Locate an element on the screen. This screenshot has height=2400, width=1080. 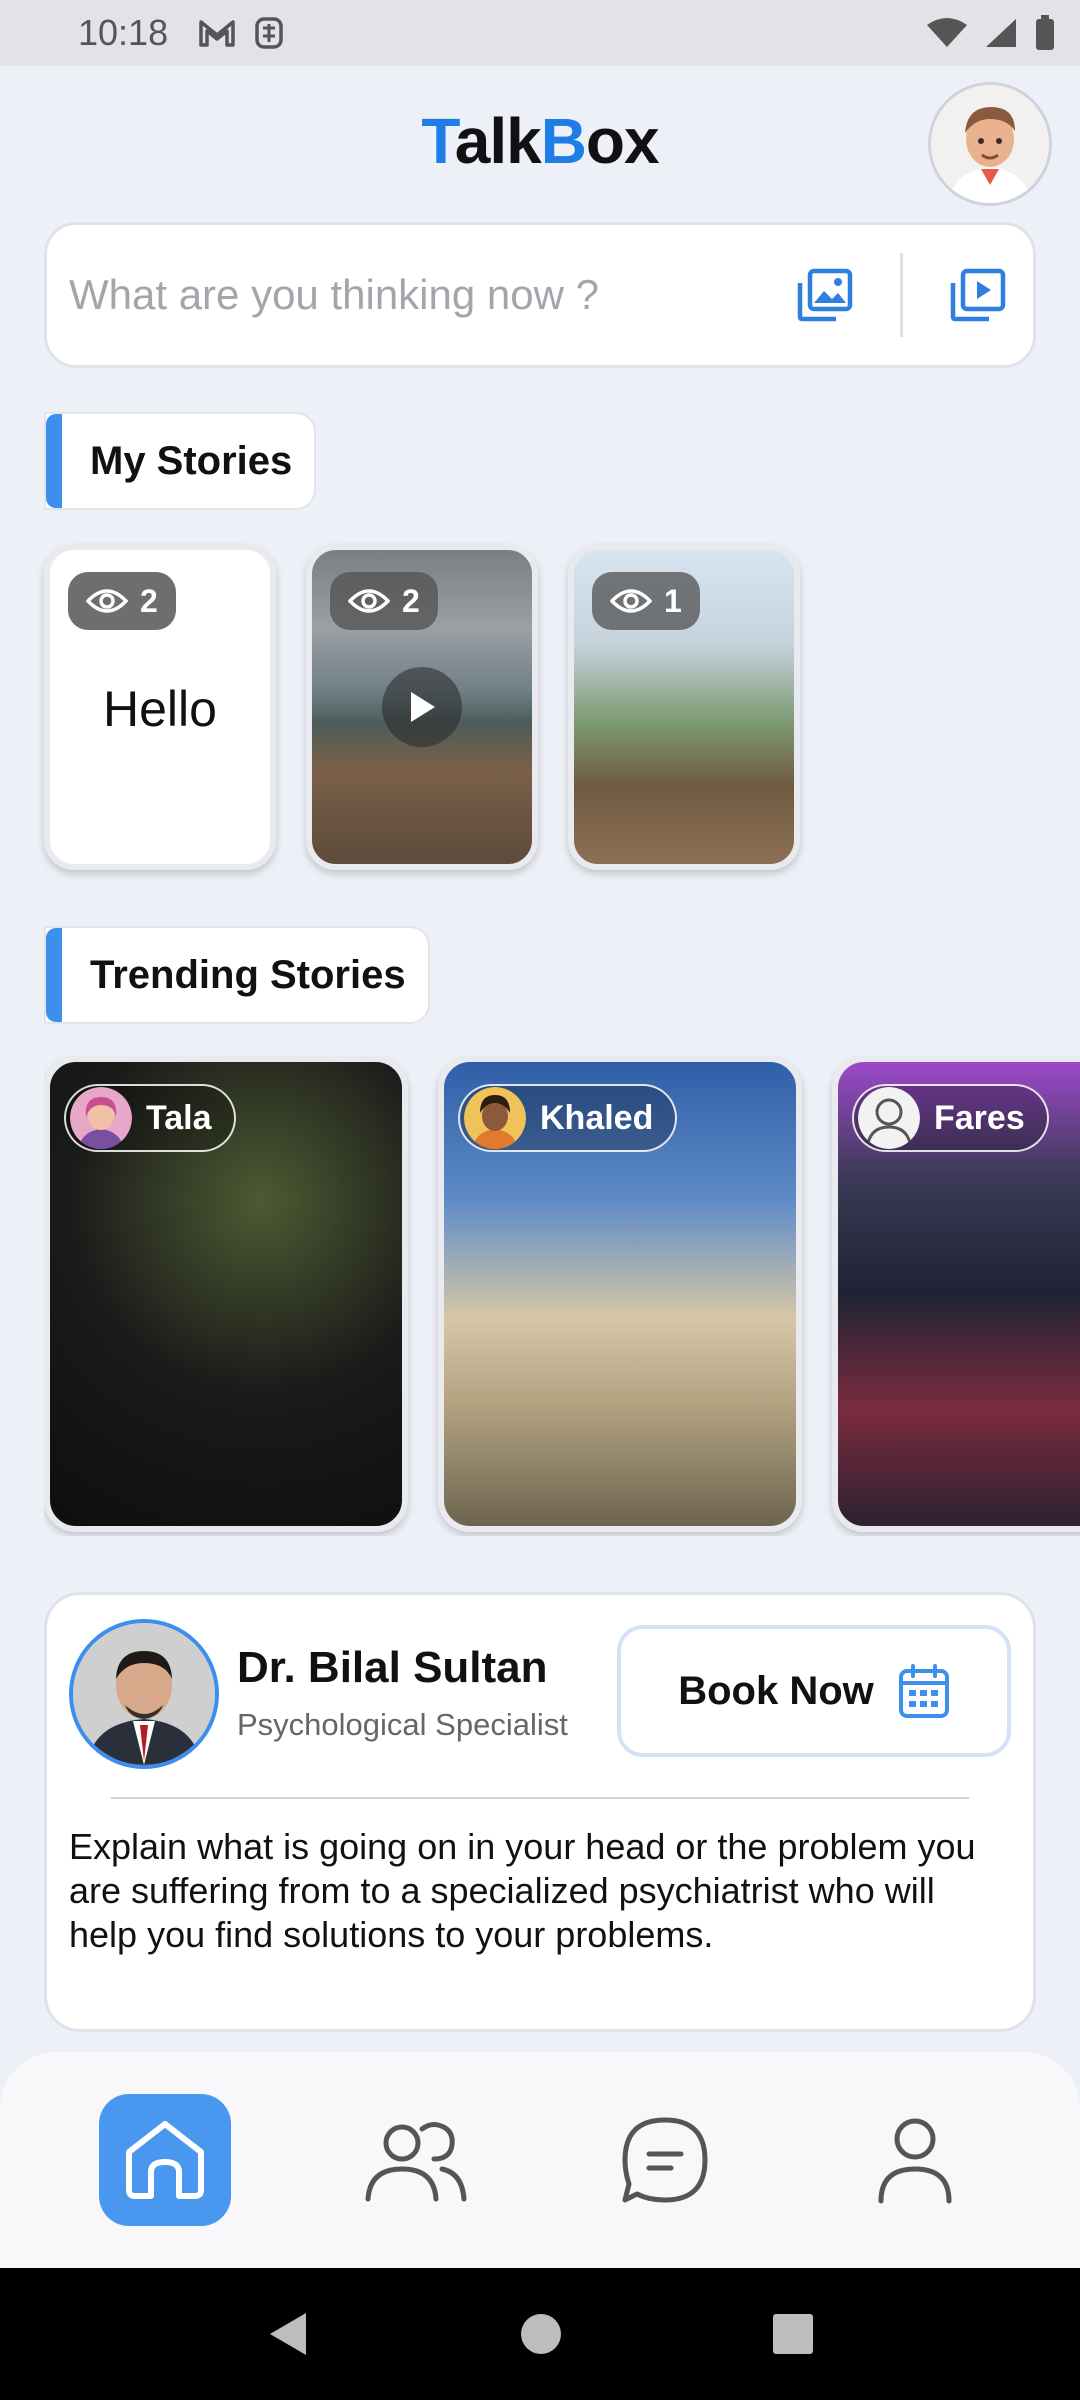
doctor-card-divider is located at coordinates (540, 1798).